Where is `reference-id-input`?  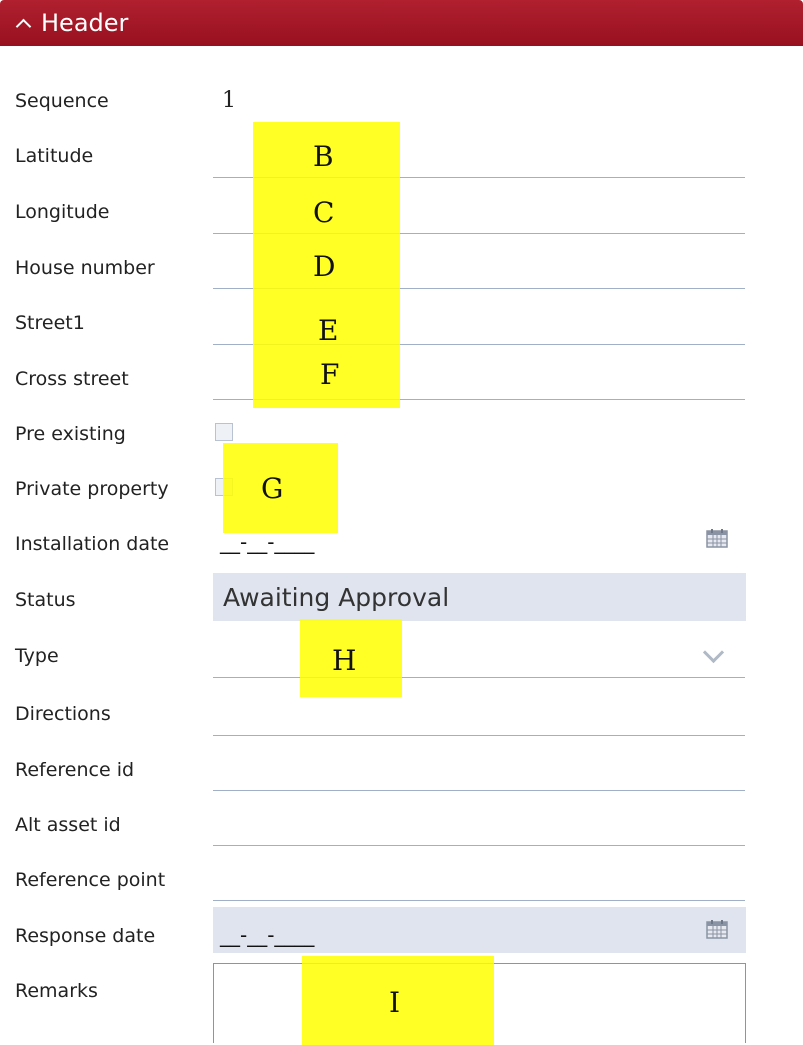 reference-id-input is located at coordinates (479, 790).